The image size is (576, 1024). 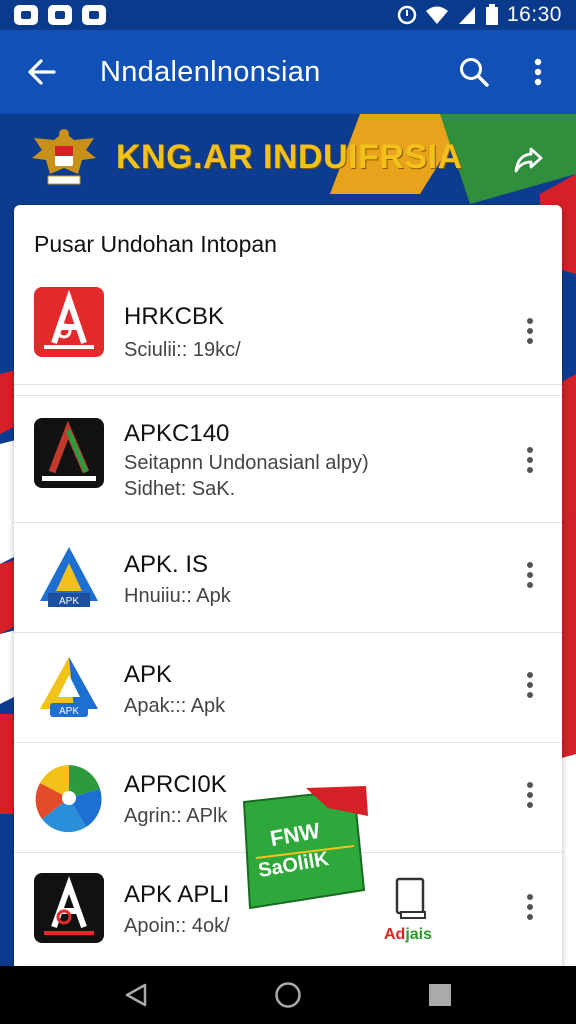 I want to click on more-options-button, so click(x=538, y=72).